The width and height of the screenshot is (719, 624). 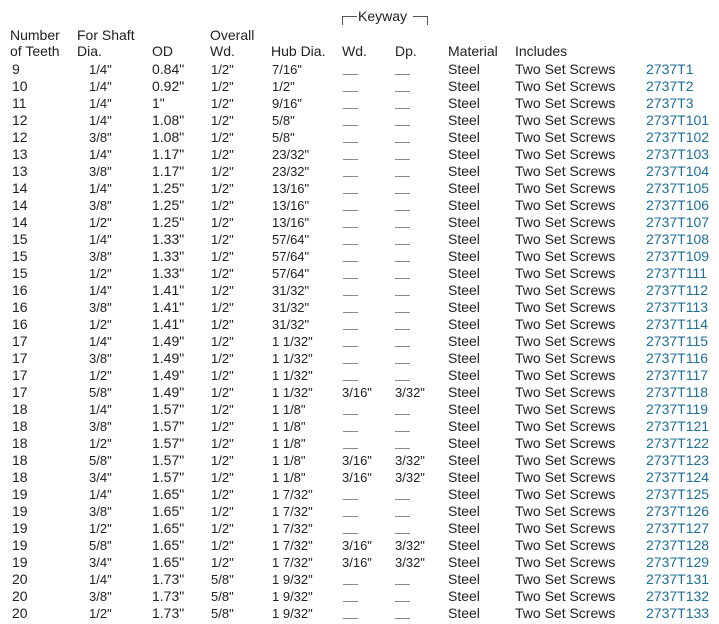 What do you see at coordinates (20, 120) in the screenshot?
I see `cell-teeth: 12` at bounding box center [20, 120].